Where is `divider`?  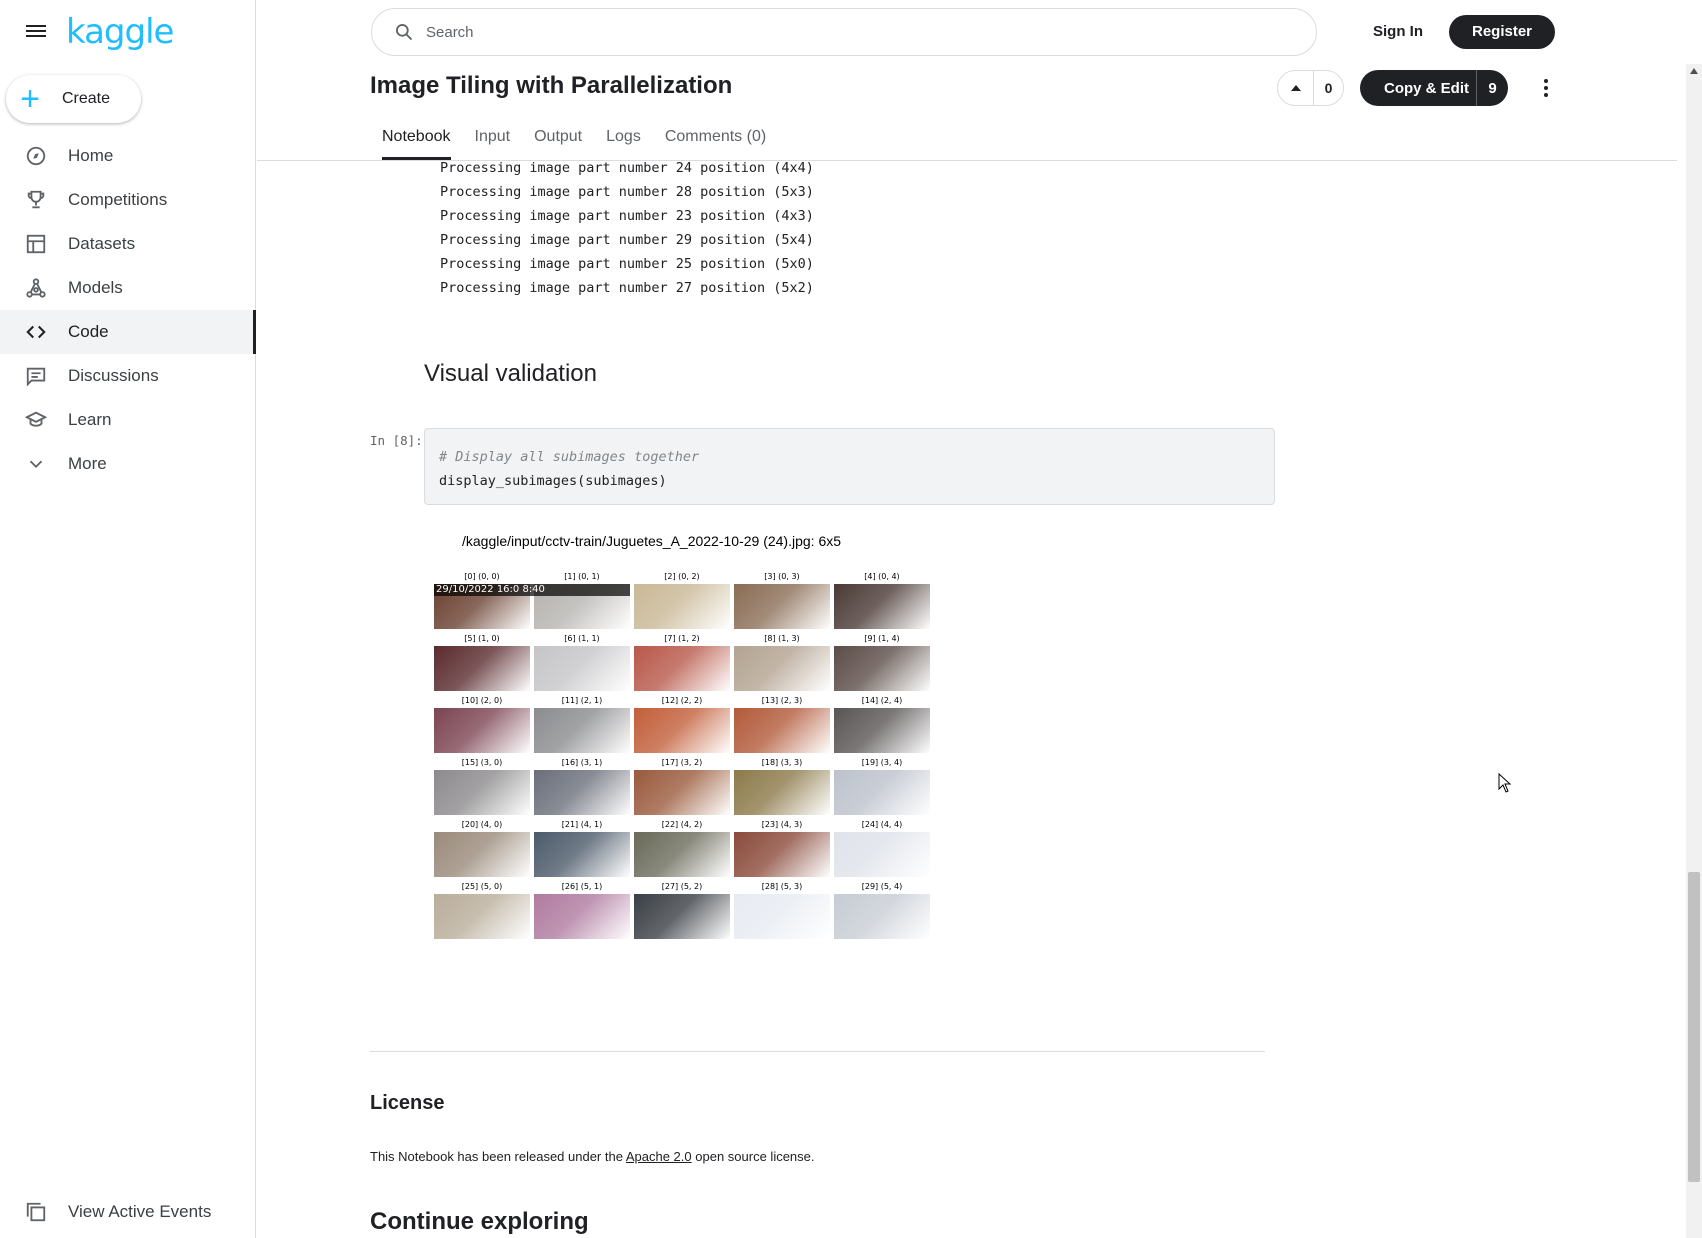
divider is located at coordinates (817, 1051).